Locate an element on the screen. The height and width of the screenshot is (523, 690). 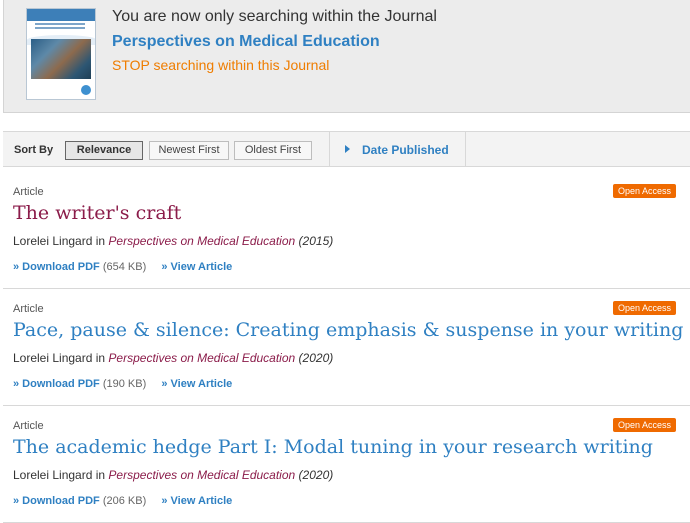
result-title-link: The writer's craft is located at coordinates (97, 213).